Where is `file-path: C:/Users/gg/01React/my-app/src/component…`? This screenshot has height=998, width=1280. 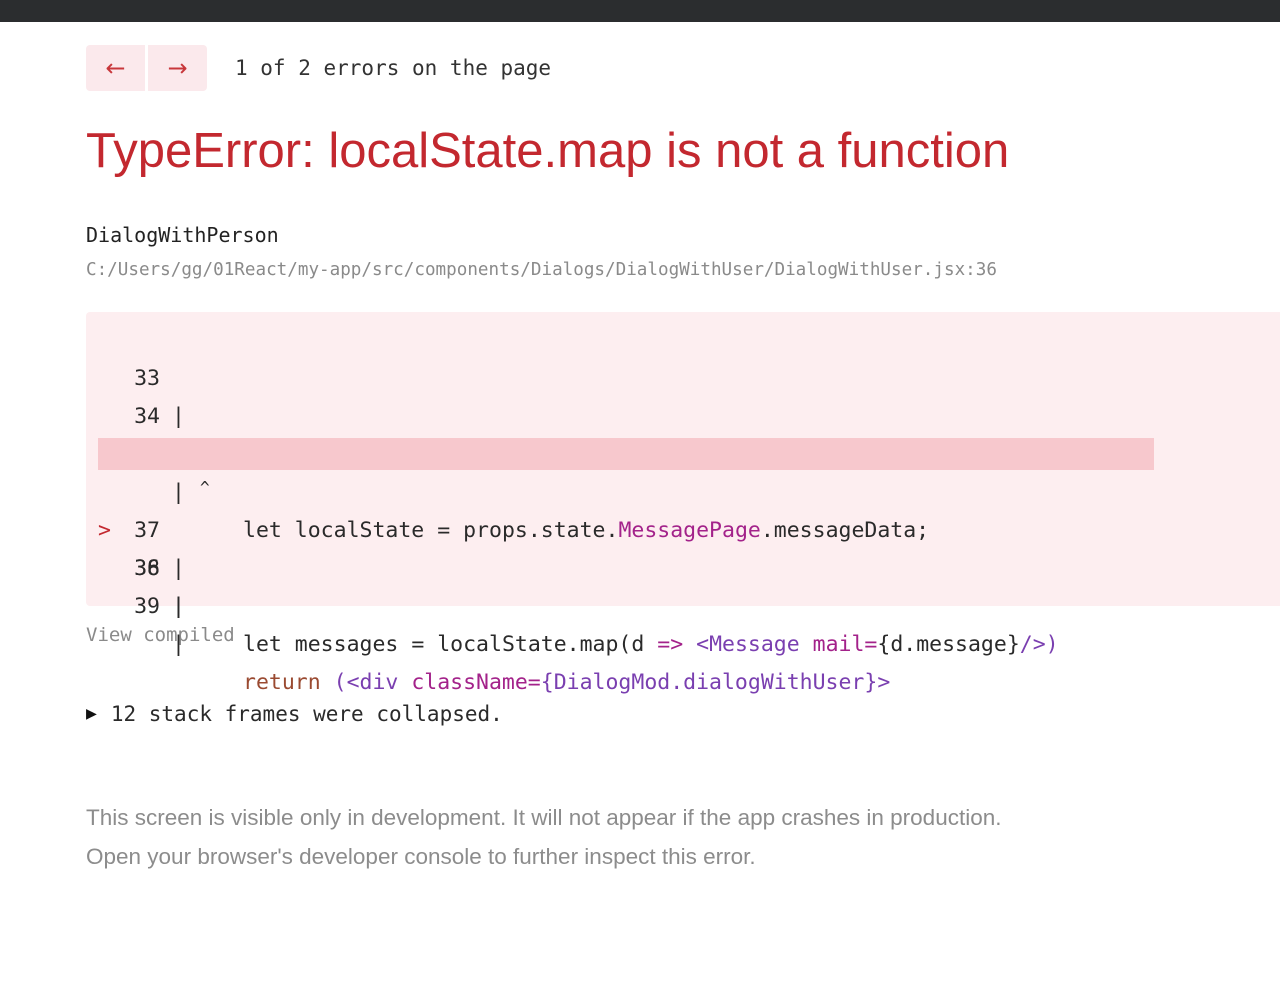 file-path: C:/Users/gg/01React/my-app/src/component… is located at coordinates (541, 270).